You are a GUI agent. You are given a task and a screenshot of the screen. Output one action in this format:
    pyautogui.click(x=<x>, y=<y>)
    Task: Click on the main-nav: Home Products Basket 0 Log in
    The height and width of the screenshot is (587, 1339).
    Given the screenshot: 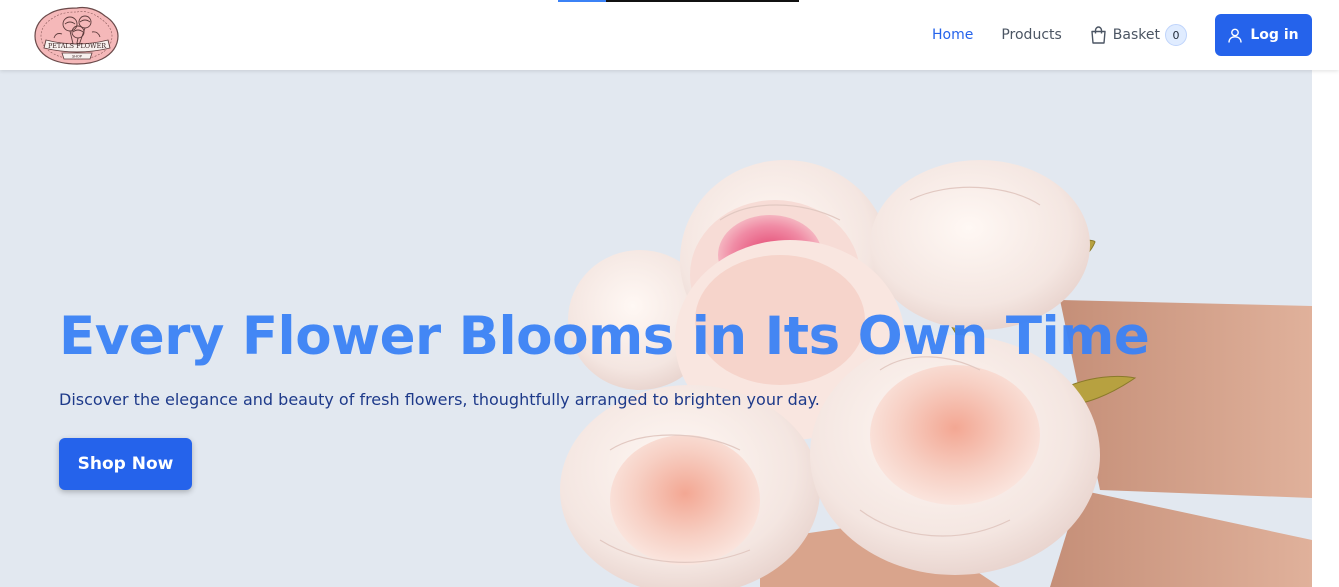 What is the action you would take?
    pyautogui.click(x=1122, y=35)
    